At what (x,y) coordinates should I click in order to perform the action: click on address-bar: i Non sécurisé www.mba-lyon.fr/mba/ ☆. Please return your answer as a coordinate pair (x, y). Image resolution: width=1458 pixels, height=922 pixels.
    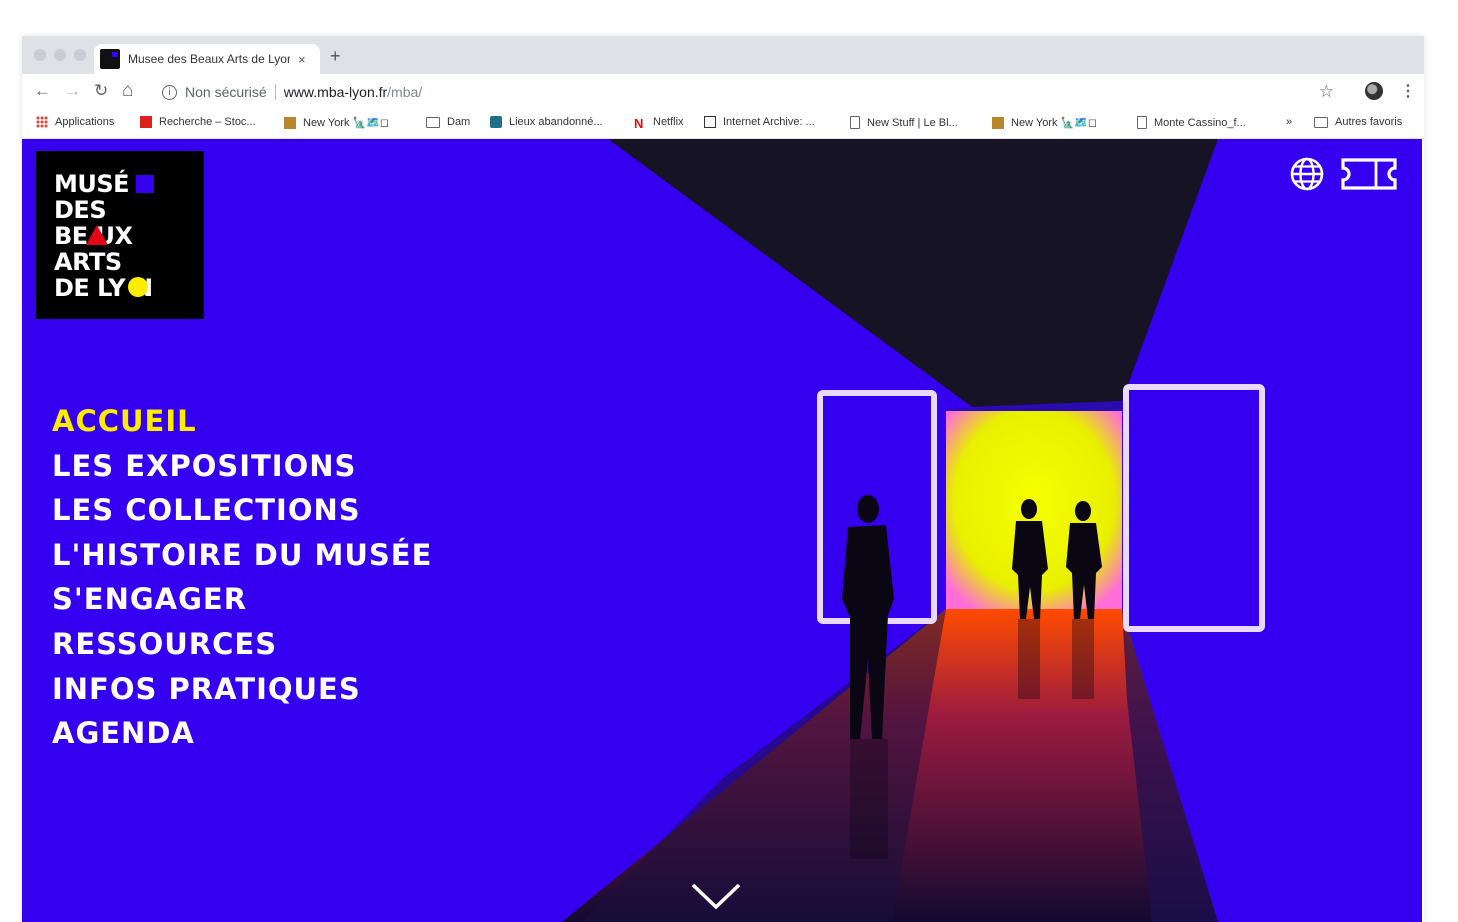
    Looking at the image, I should click on (747, 92).